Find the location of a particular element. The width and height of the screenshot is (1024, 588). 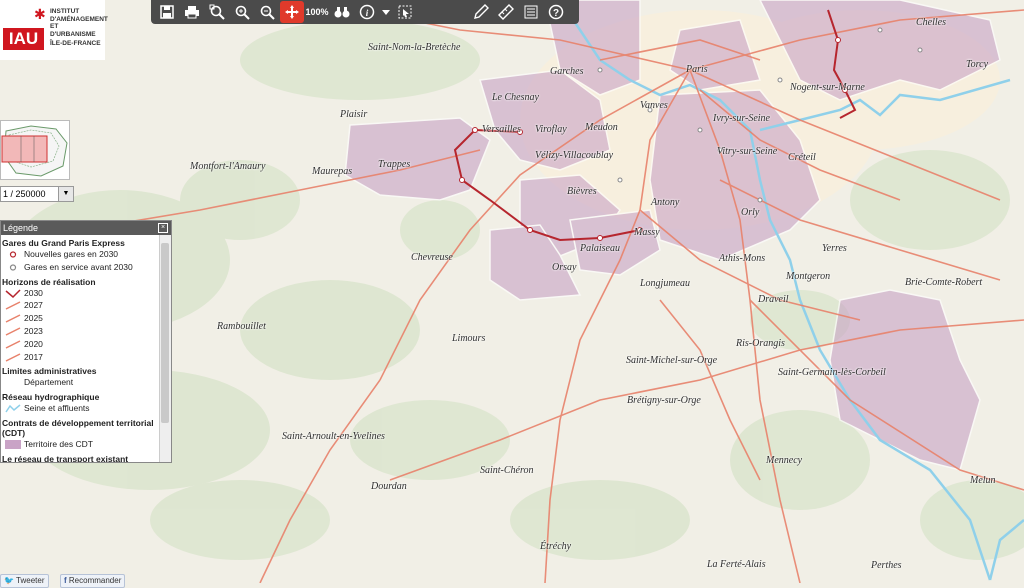

place-label: Orsay is located at coordinates (564, 267).